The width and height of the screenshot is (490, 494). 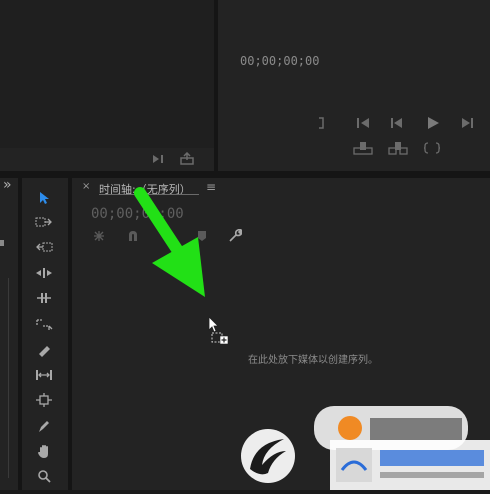 What do you see at coordinates (44, 451) in the screenshot?
I see `hand-tool-icon` at bounding box center [44, 451].